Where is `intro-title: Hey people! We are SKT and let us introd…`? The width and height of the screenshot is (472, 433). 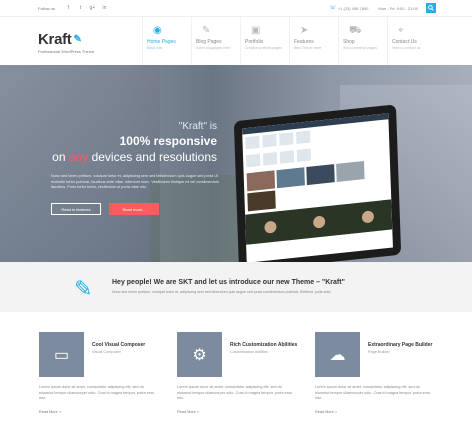
intro-title: Hey people! We are SKT and let us introd… is located at coordinates (228, 282).